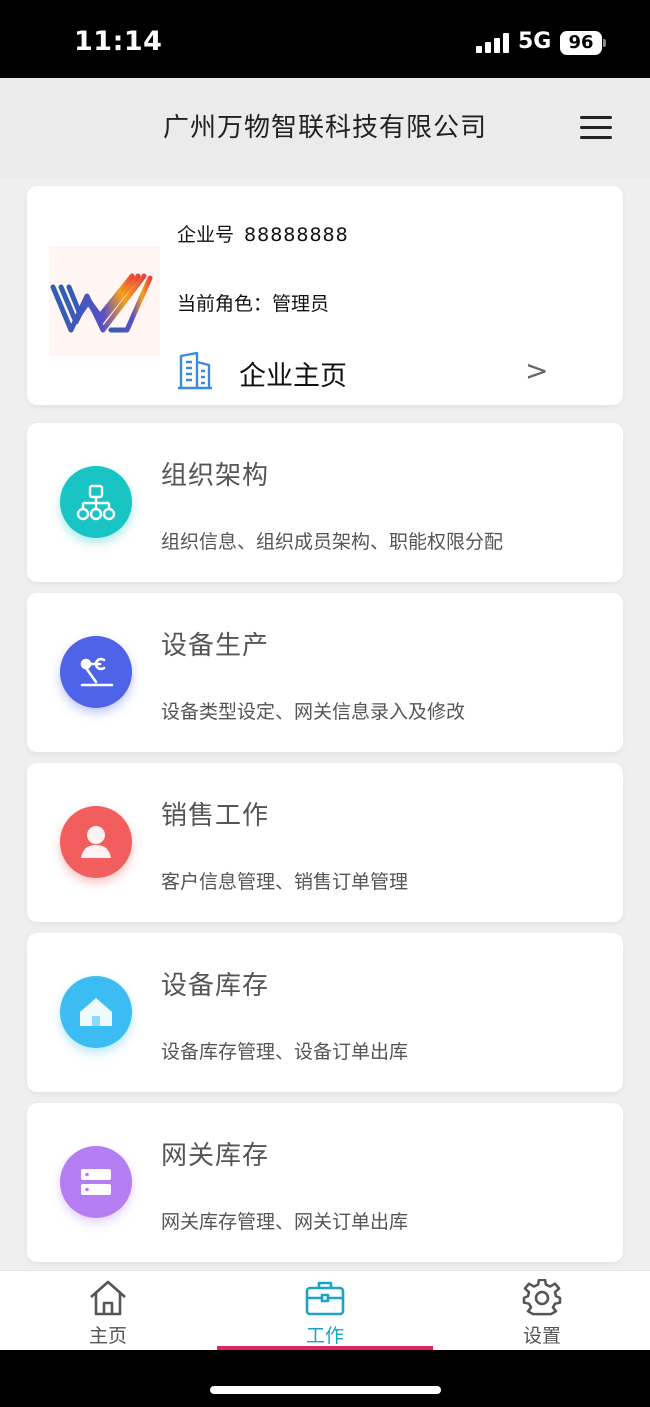 The image size is (650, 1407). What do you see at coordinates (542, 1297) in the screenshot?
I see `gear-icon` at bounding box center [542, 1297].